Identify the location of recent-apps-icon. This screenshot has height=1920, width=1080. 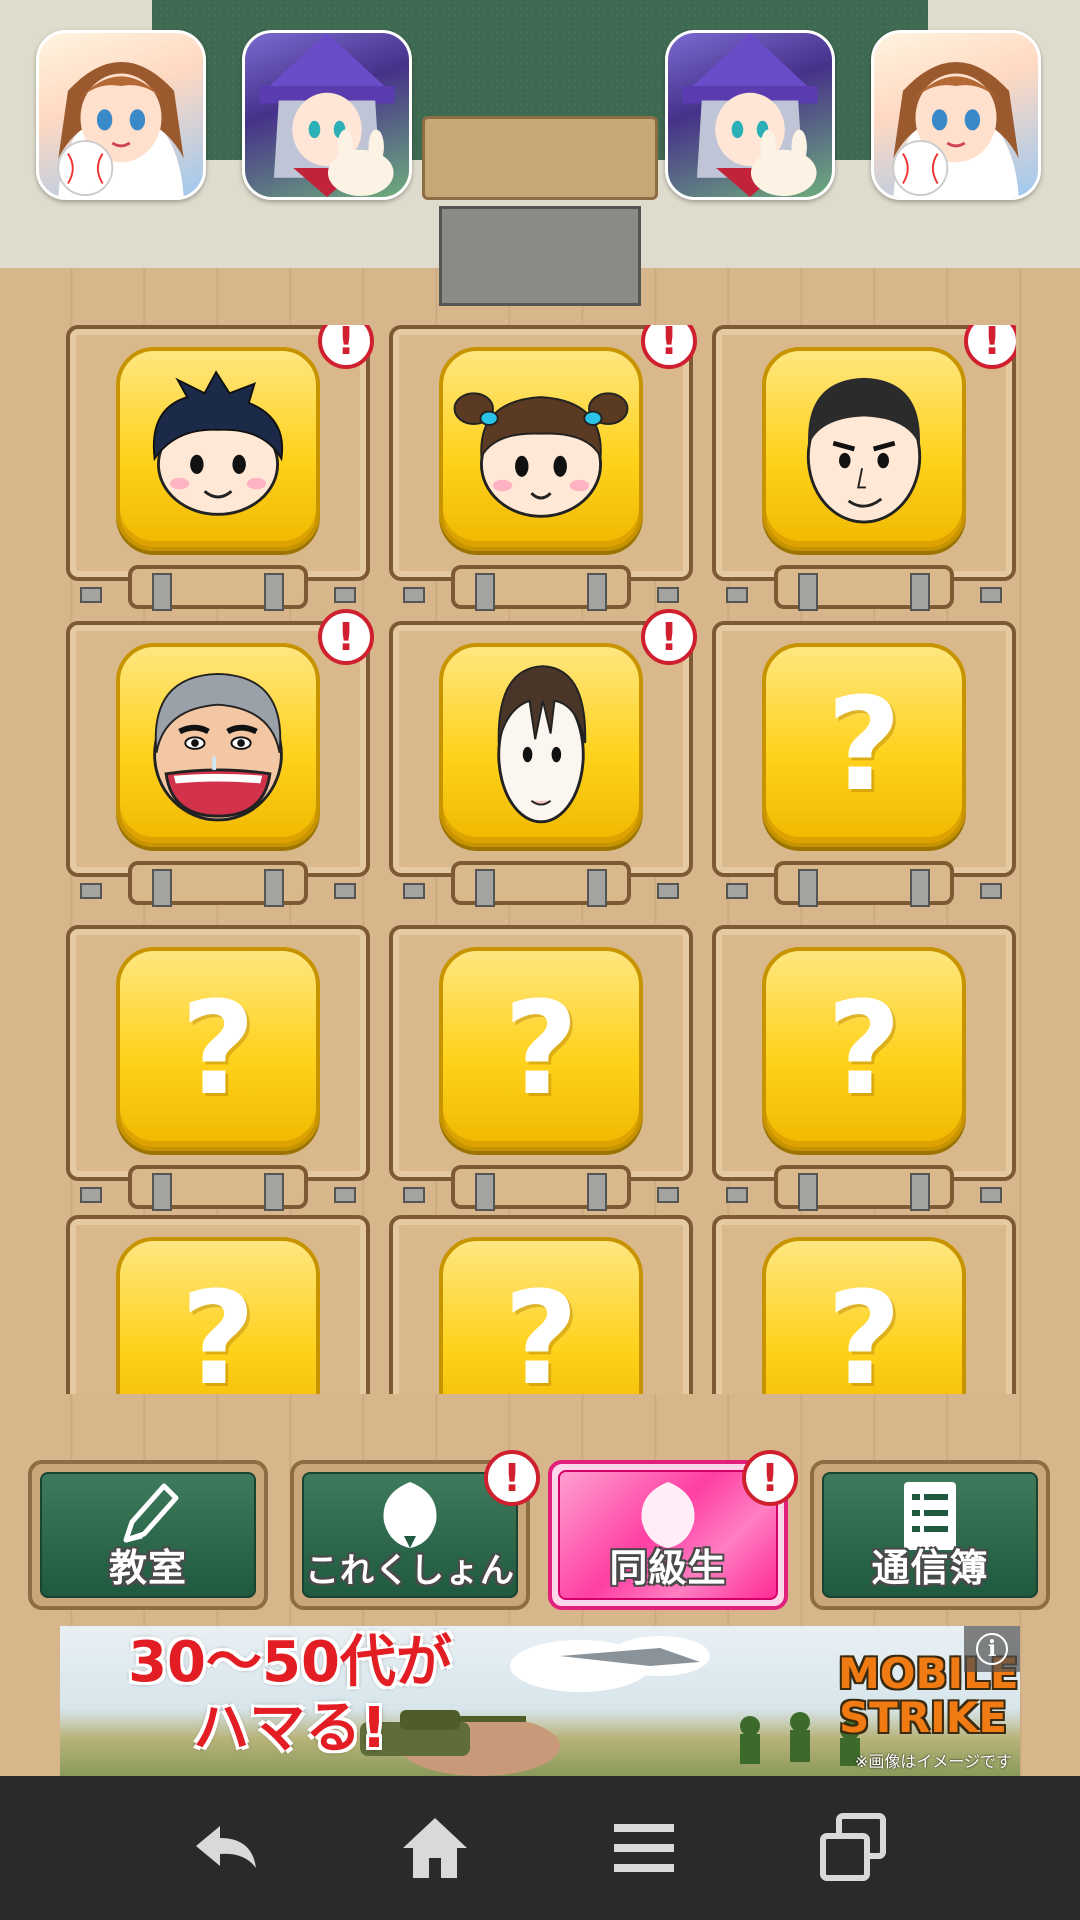
(853, 1848).